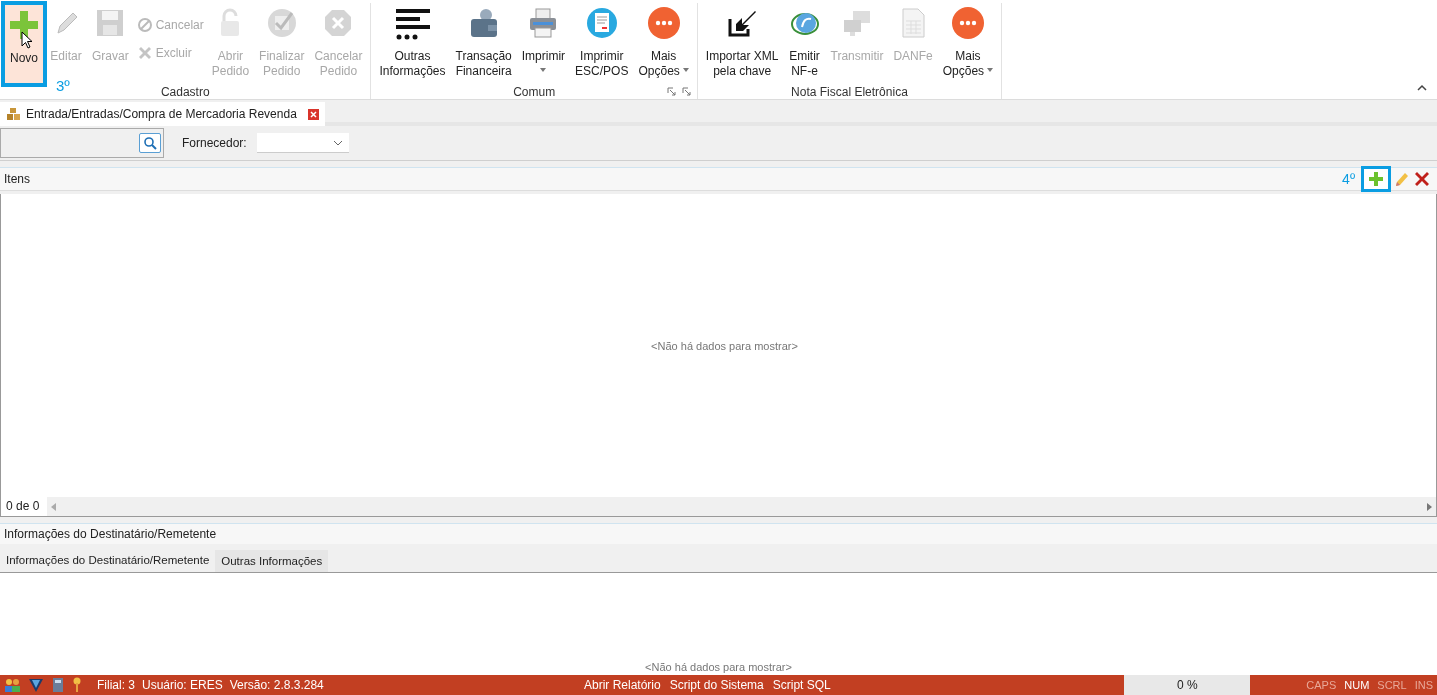  I want to click on search-button, so click(150, 143).